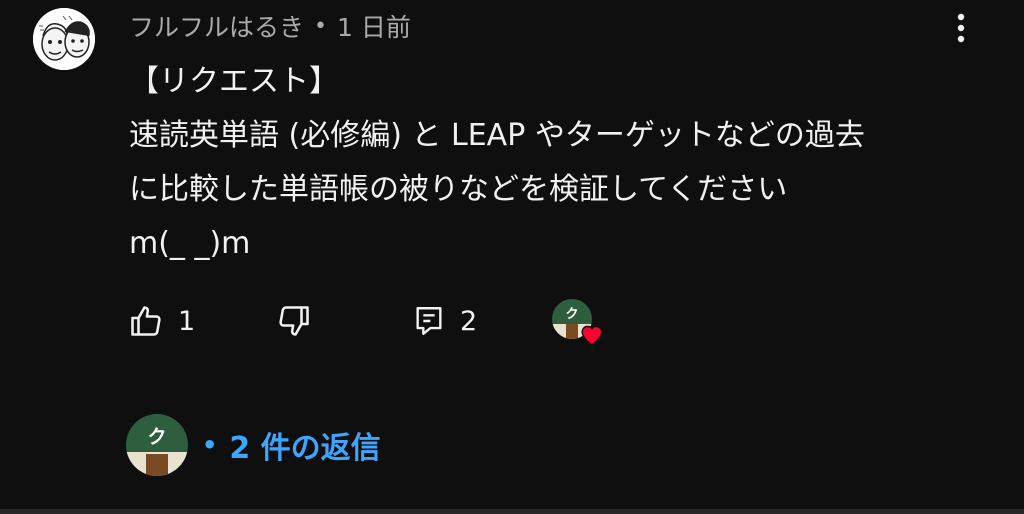 Image resolution: width=1024 pixels, height=514 pixels. I want to click on author-name: フルフルはるき, so click(216, 26).